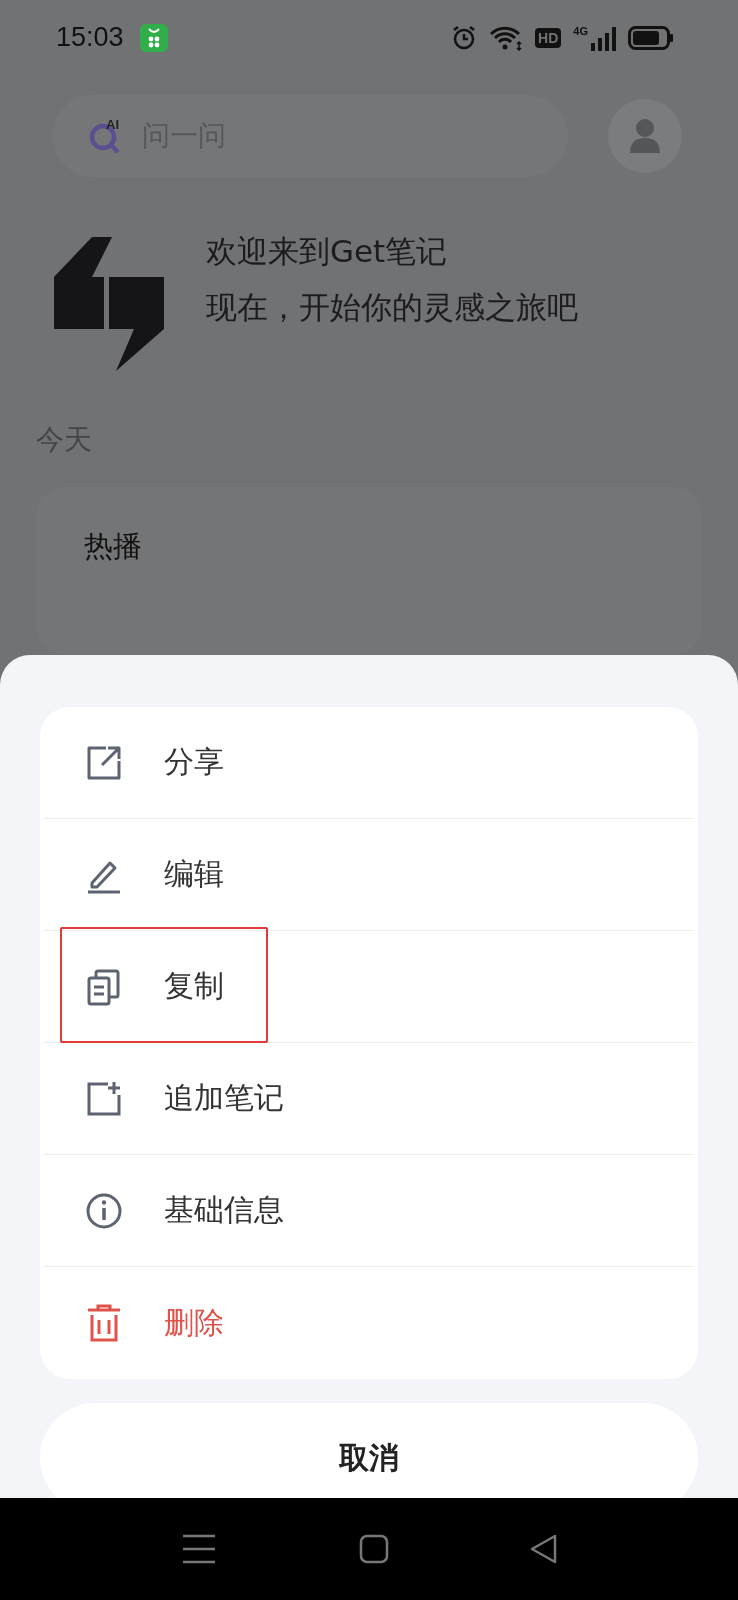 This screenshot has width=738, height=1600. I want to click on clock: 15:03, so click(90, 37).